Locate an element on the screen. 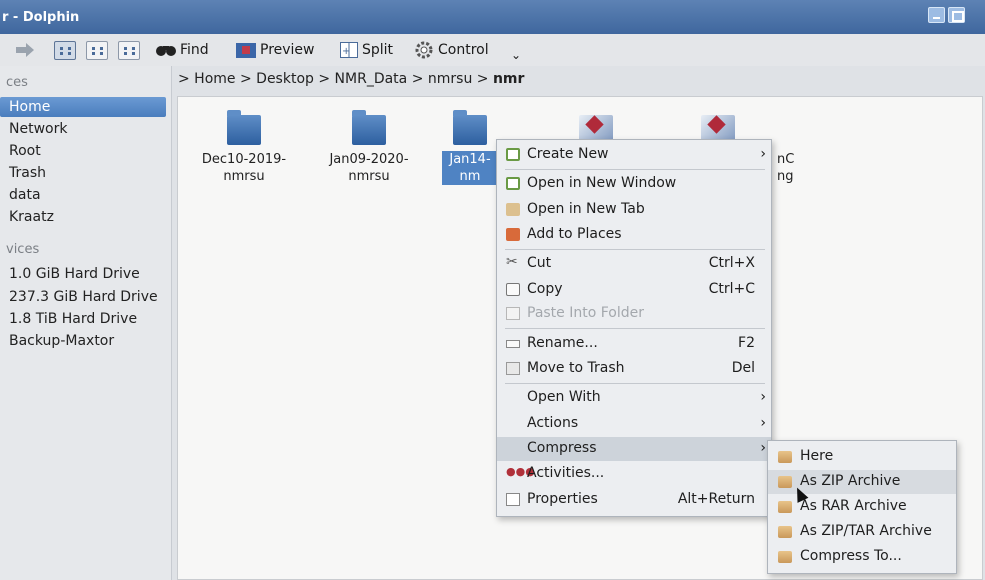 This screenshot has height=580, width=985. menu-item-cut: ✂ Cut Ctrl+X is located at coordinates (634, 264).